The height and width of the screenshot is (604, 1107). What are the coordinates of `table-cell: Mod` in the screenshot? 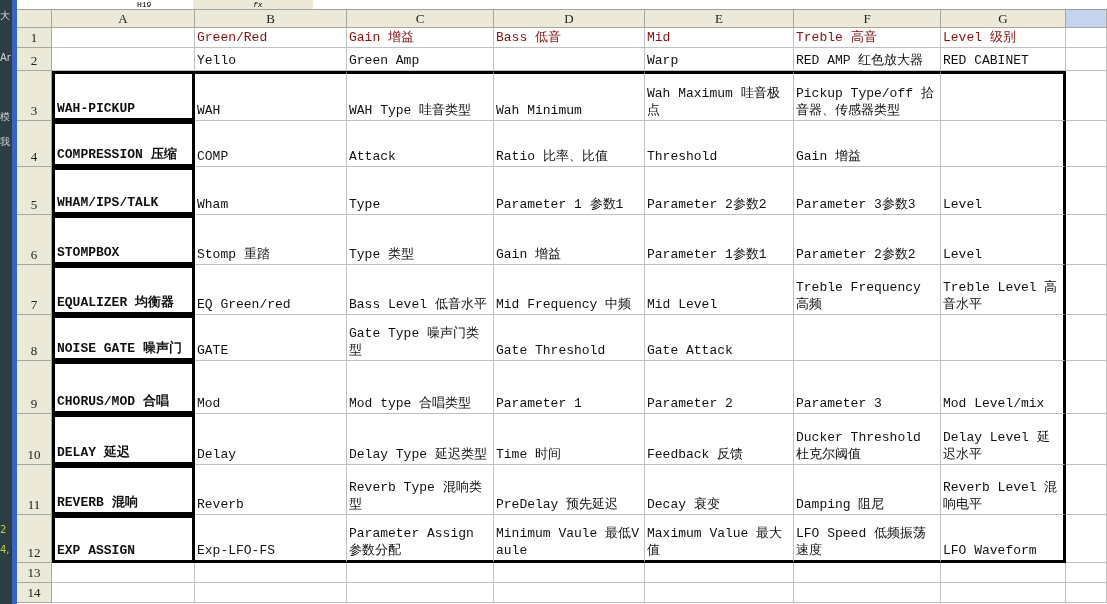 It's located at (271, 387).